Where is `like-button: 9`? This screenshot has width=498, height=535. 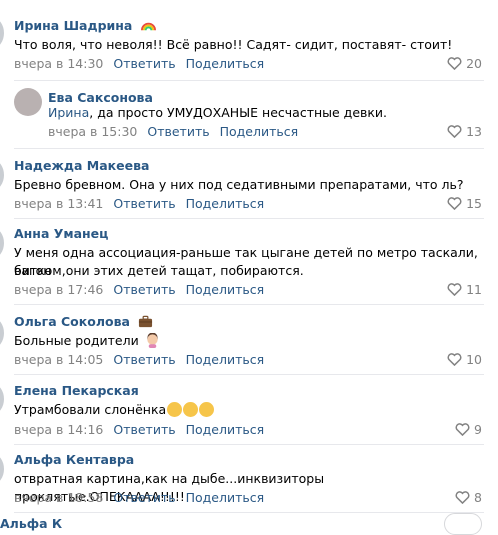
like-button: 9 is located at coordinates (468, 429).